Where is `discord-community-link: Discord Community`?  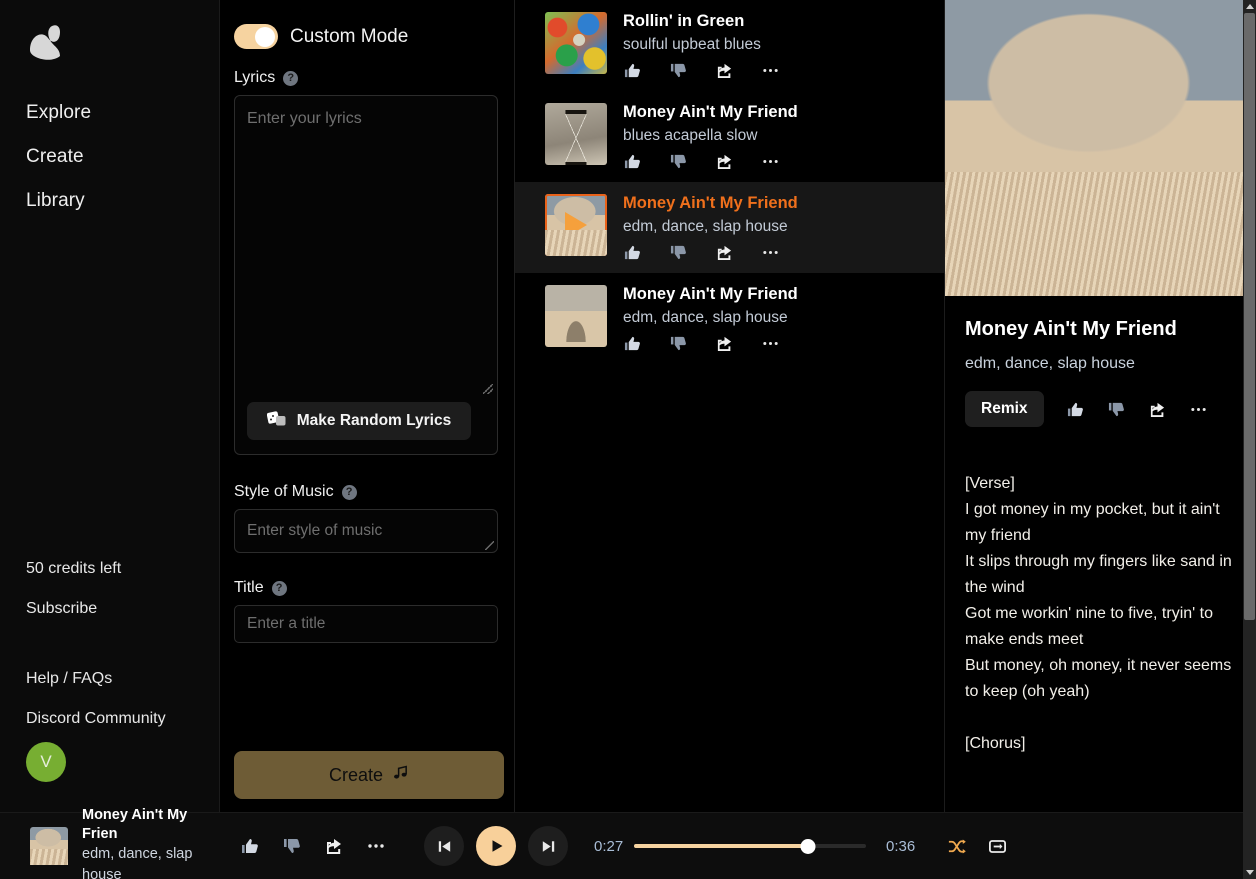 discord-community-link: Discord Community is located at coordinates (96, 719).